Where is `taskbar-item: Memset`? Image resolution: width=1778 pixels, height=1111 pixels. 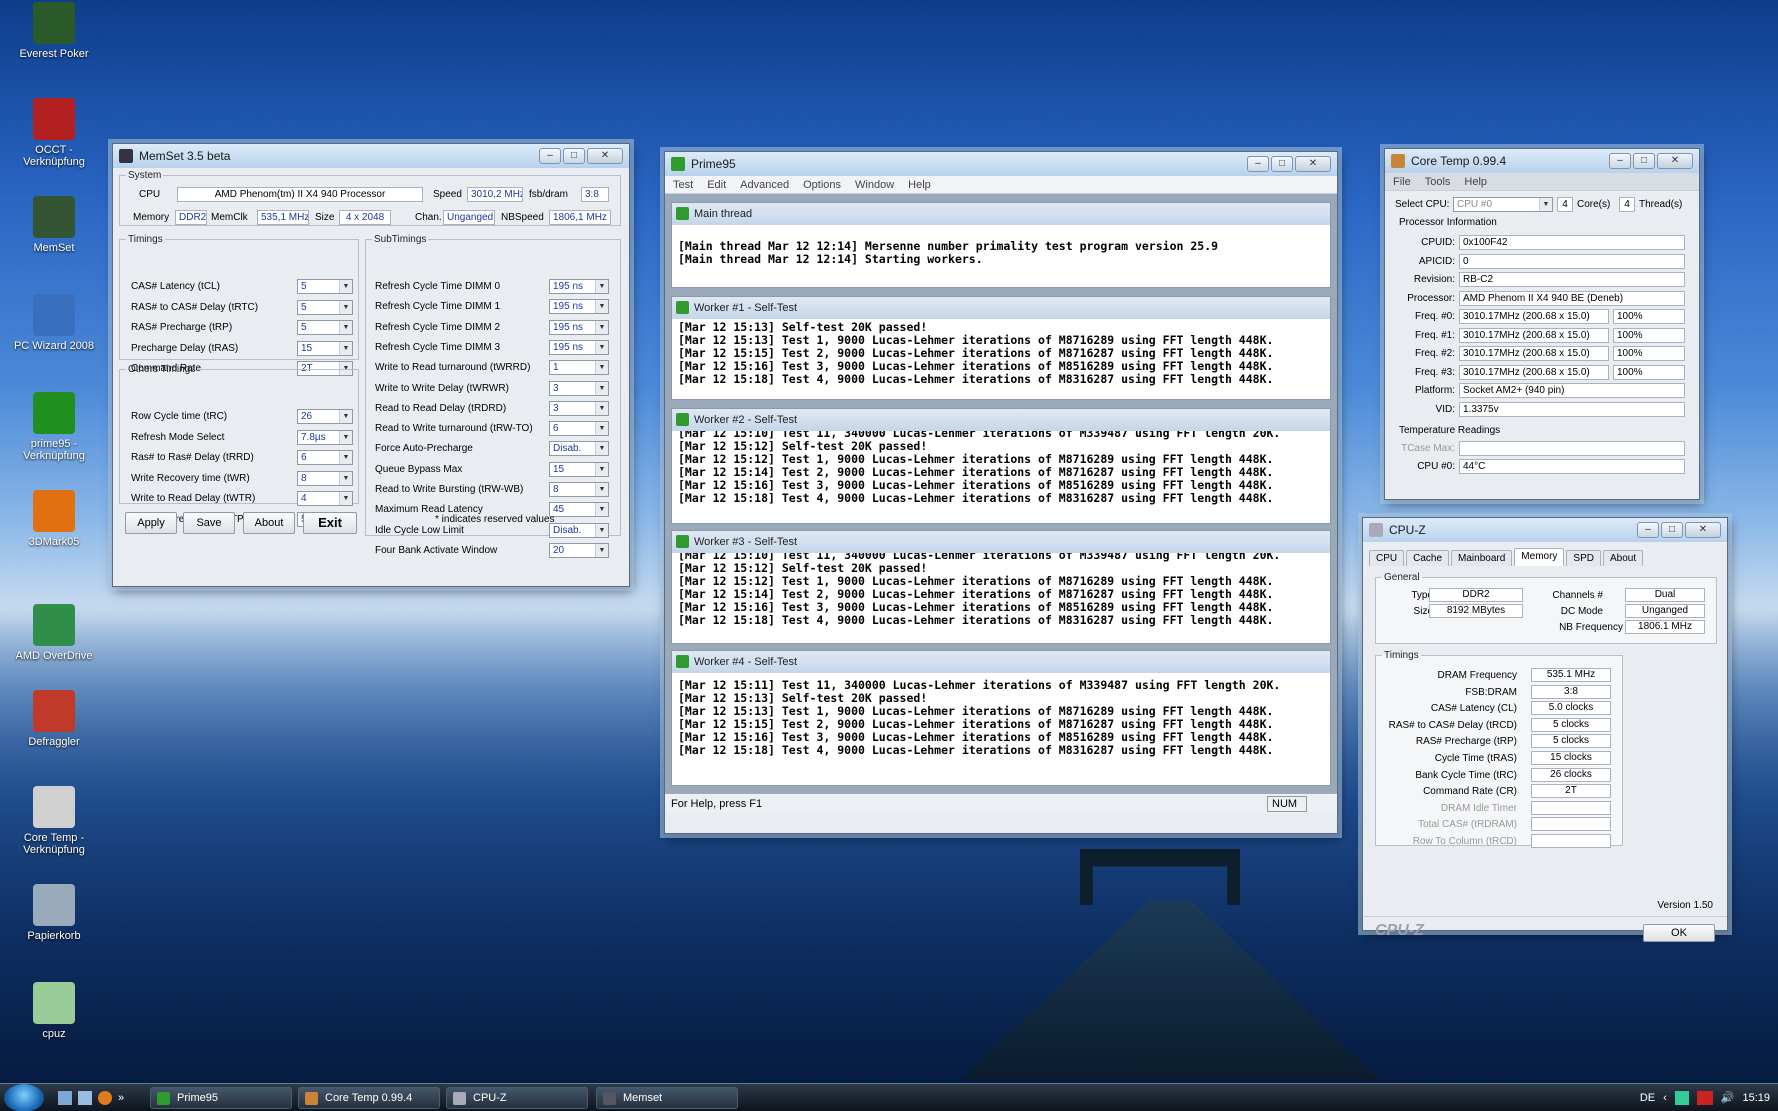
taskbar-item: Memset is located at coordinates (667, 1098).